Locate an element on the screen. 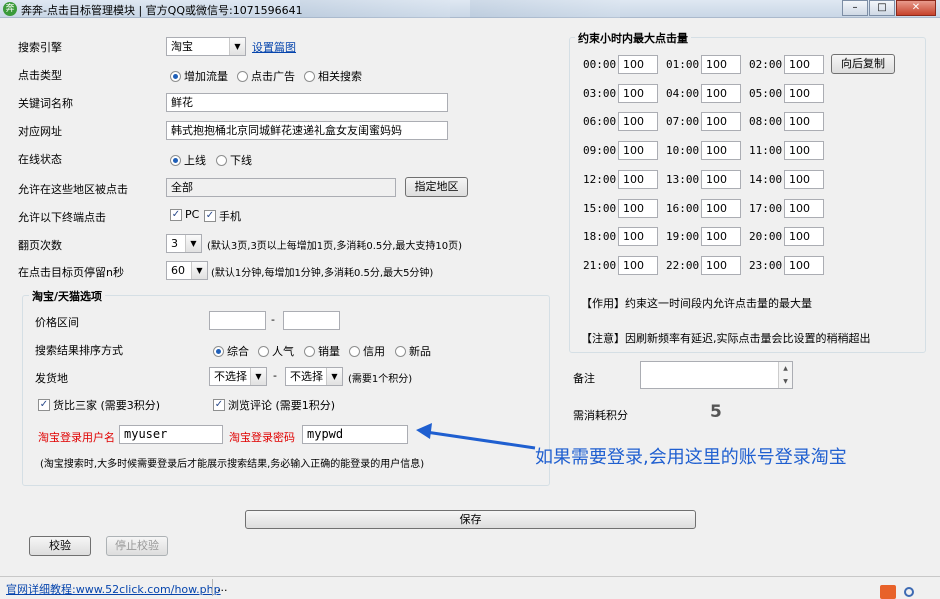 This screenshot has height=599, width=940. region-input: 全部 is located at coordinates (281, 187).